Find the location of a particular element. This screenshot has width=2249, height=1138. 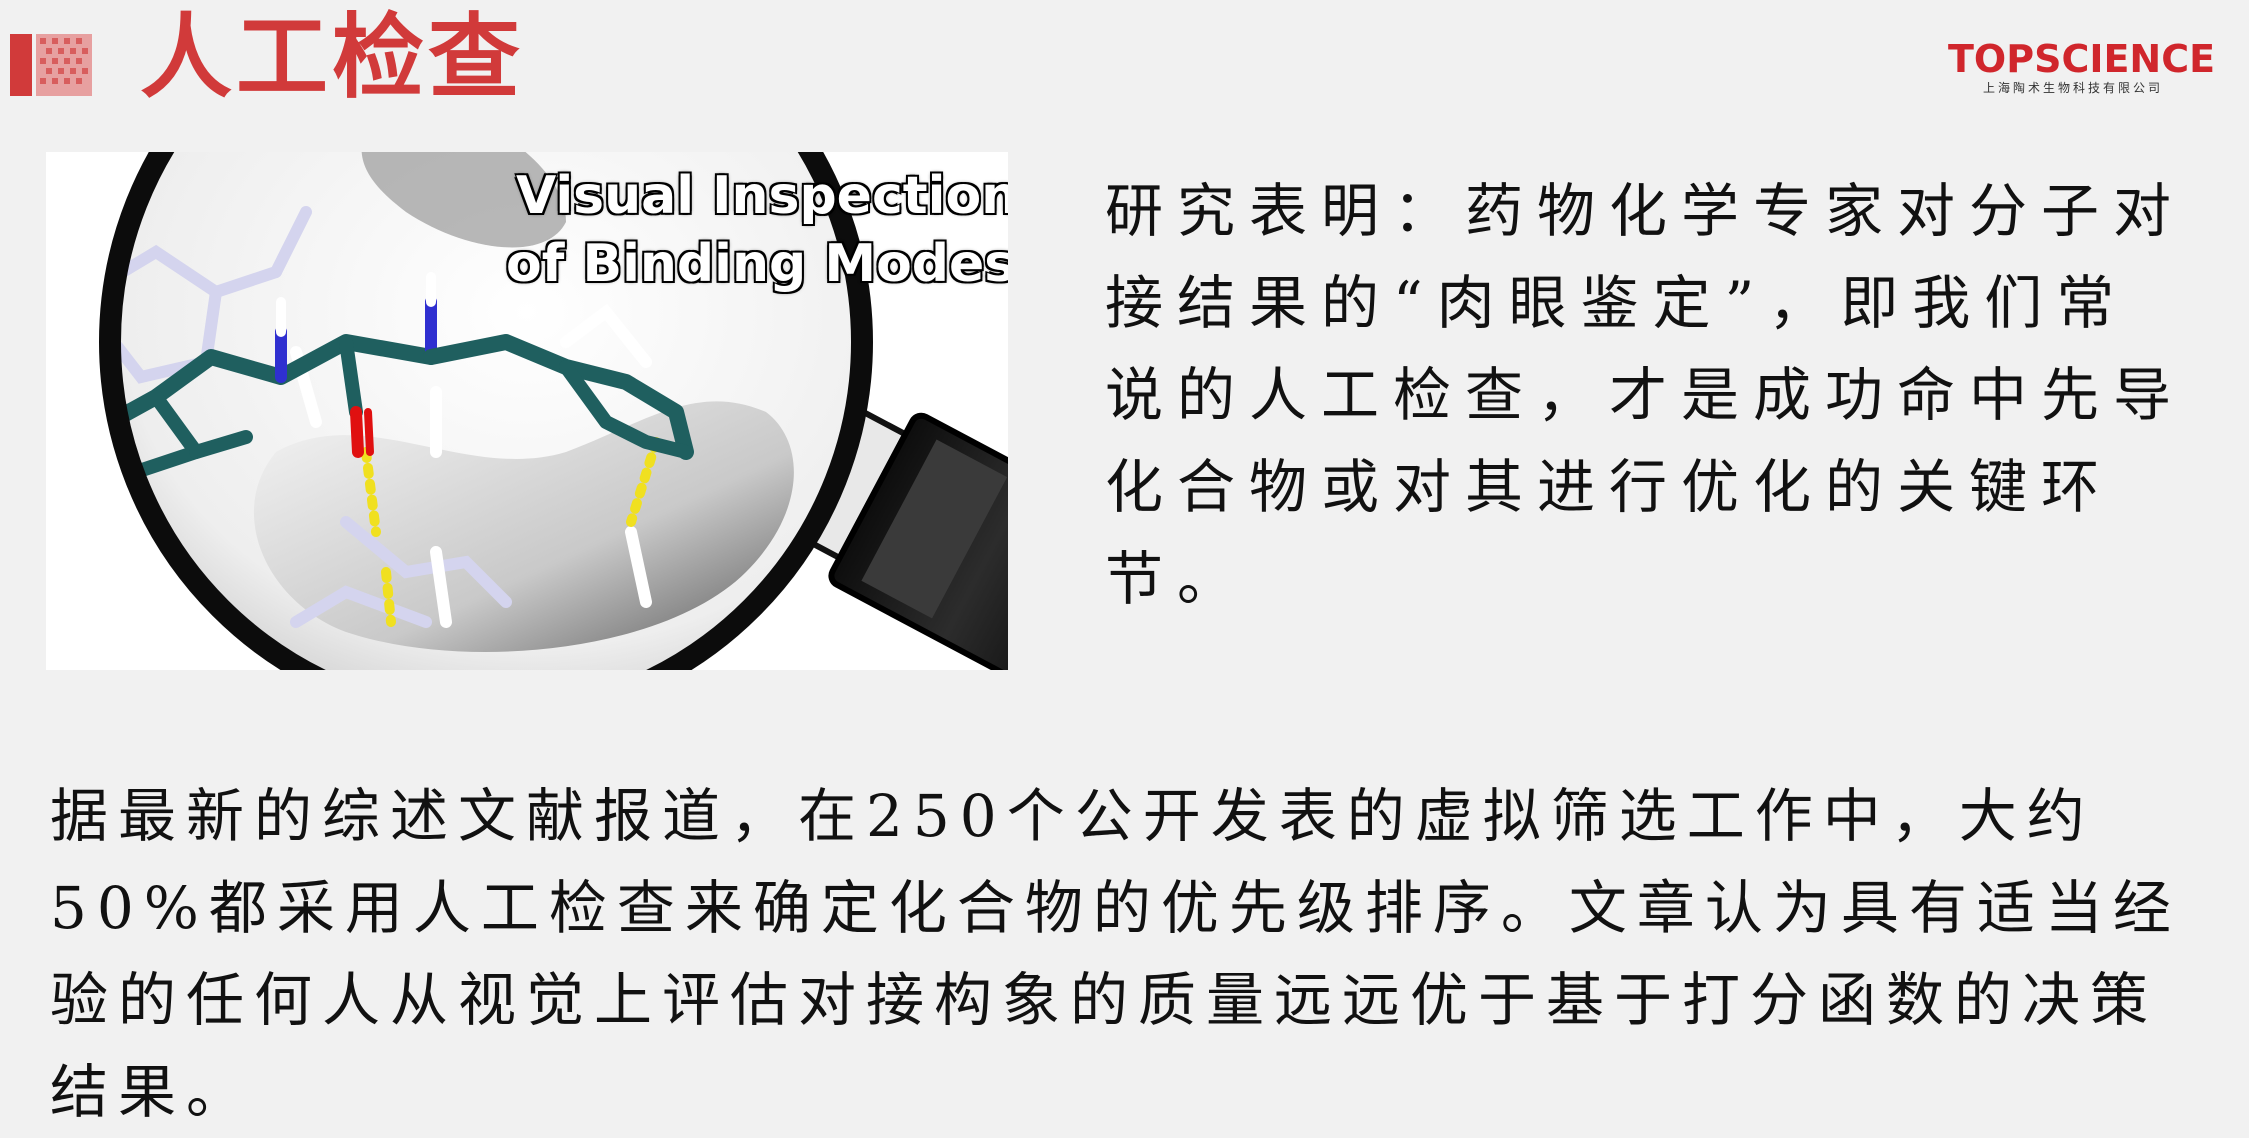

caption-line-1: Visual Inspection is located at coordinates (762, 196).